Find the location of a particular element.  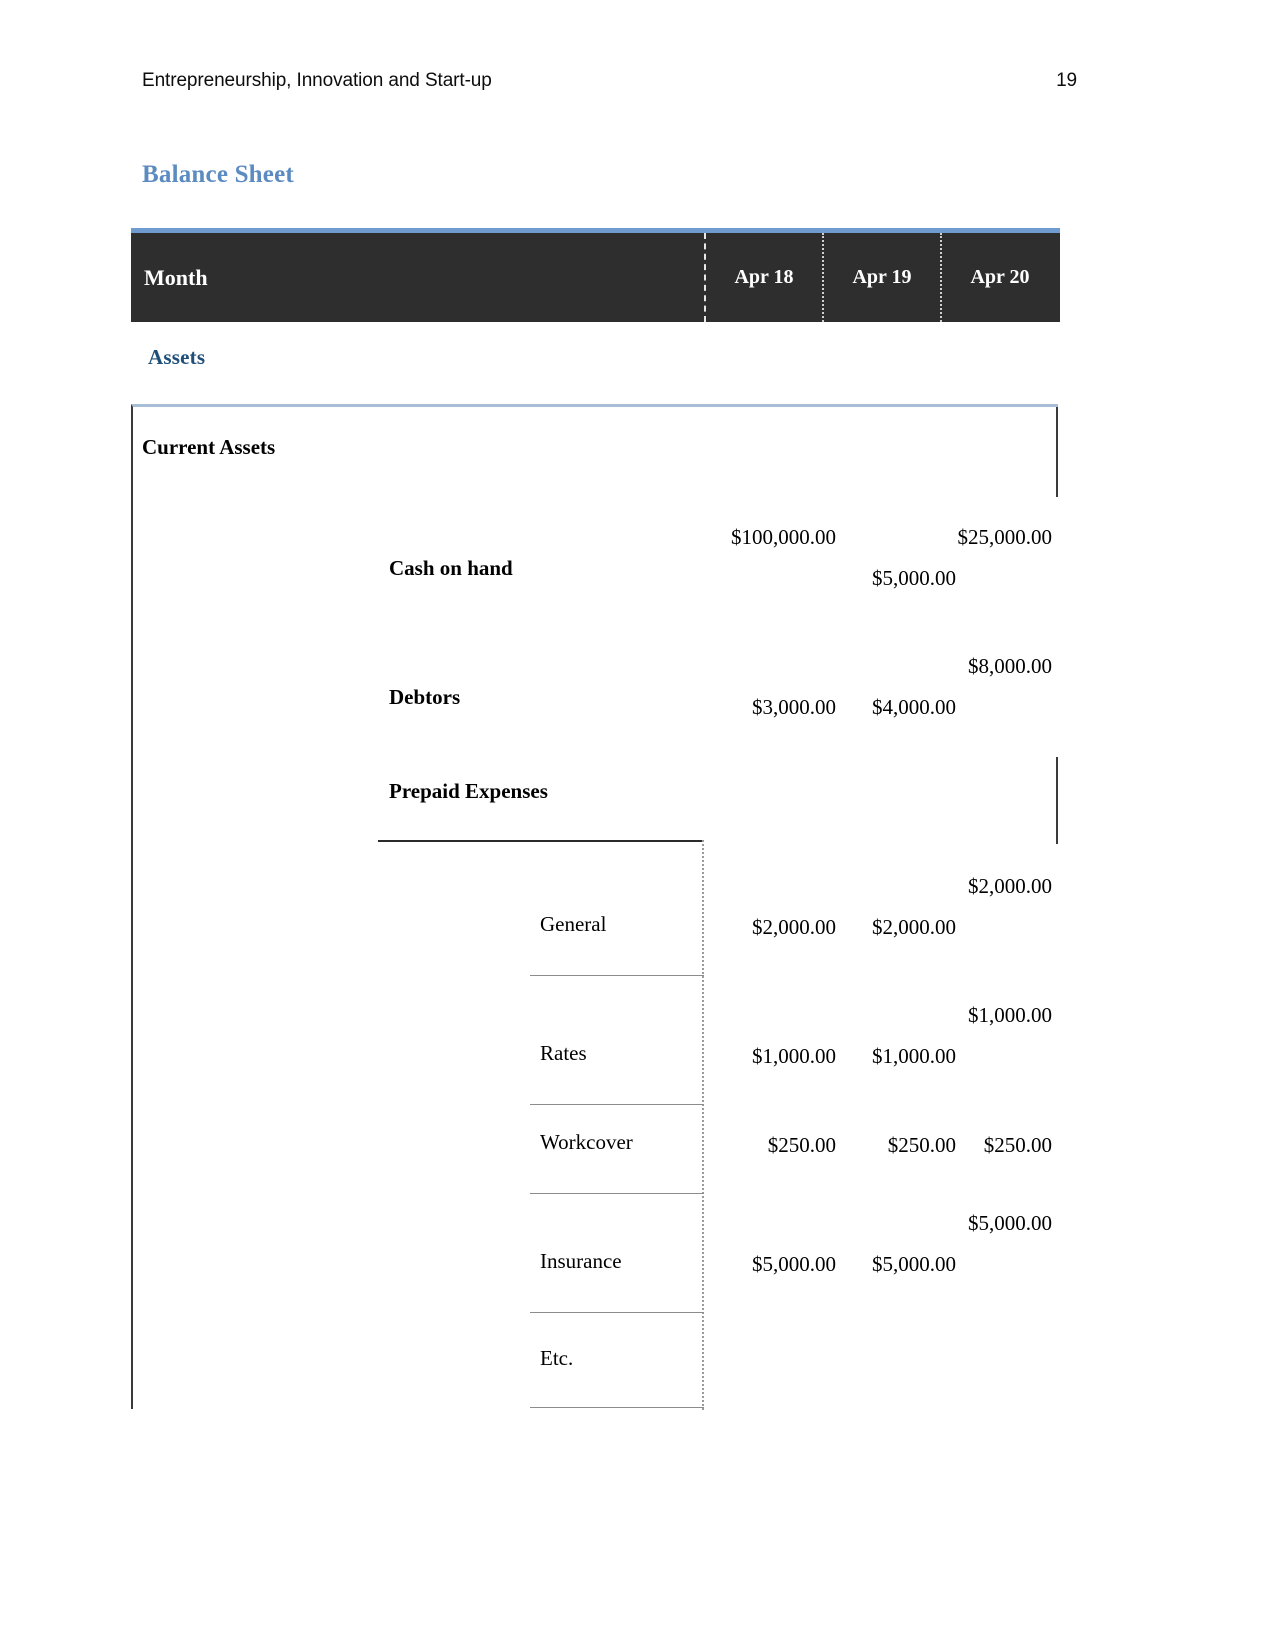

page-title: Balance Sheet is located at coordinates (218, 174).